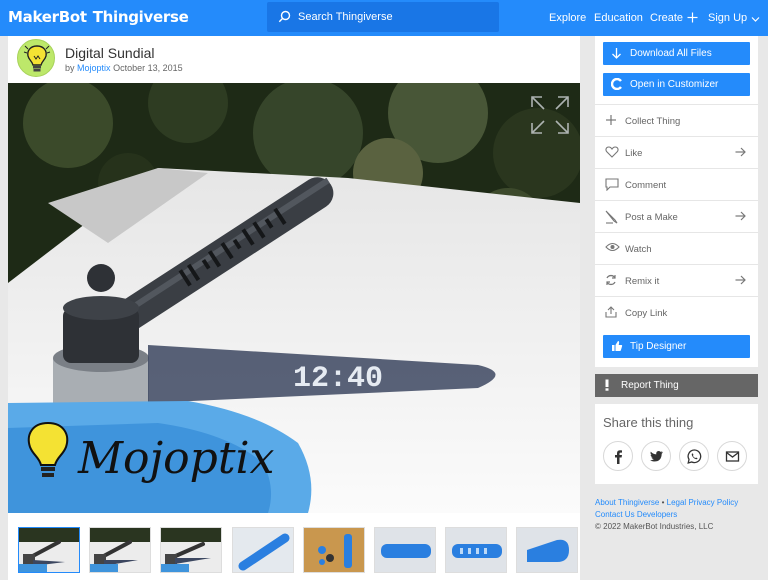  Describe the element at coordinates (616, 84) in the screenshot. I see `customizer-icon` at that location.